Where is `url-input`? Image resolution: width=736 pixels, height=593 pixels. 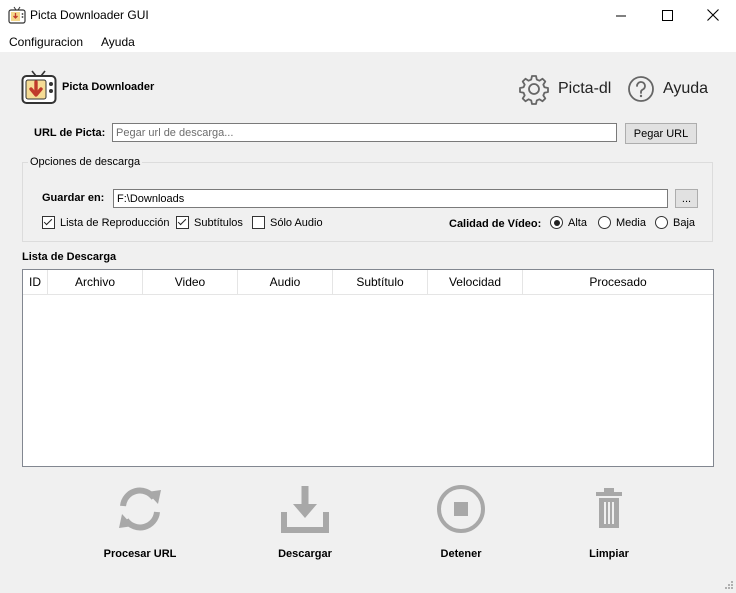 url-input is located at coordinates (364, 132).